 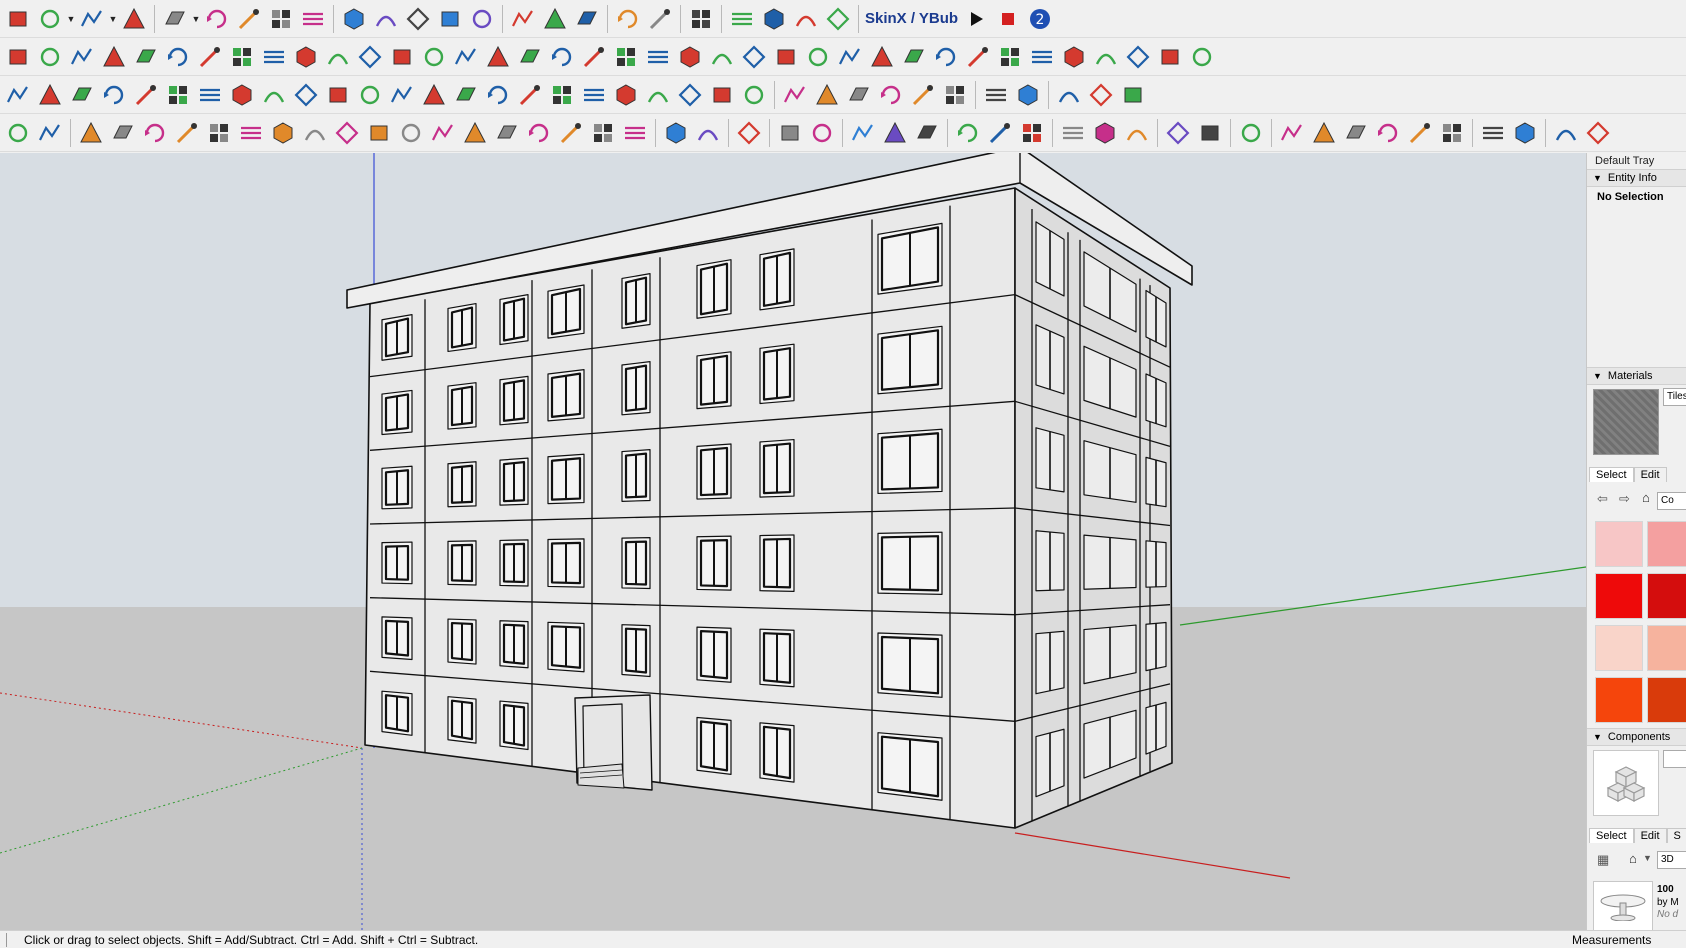 I want to click on view-options-icon: ▦, so click(x=1603, y=860).